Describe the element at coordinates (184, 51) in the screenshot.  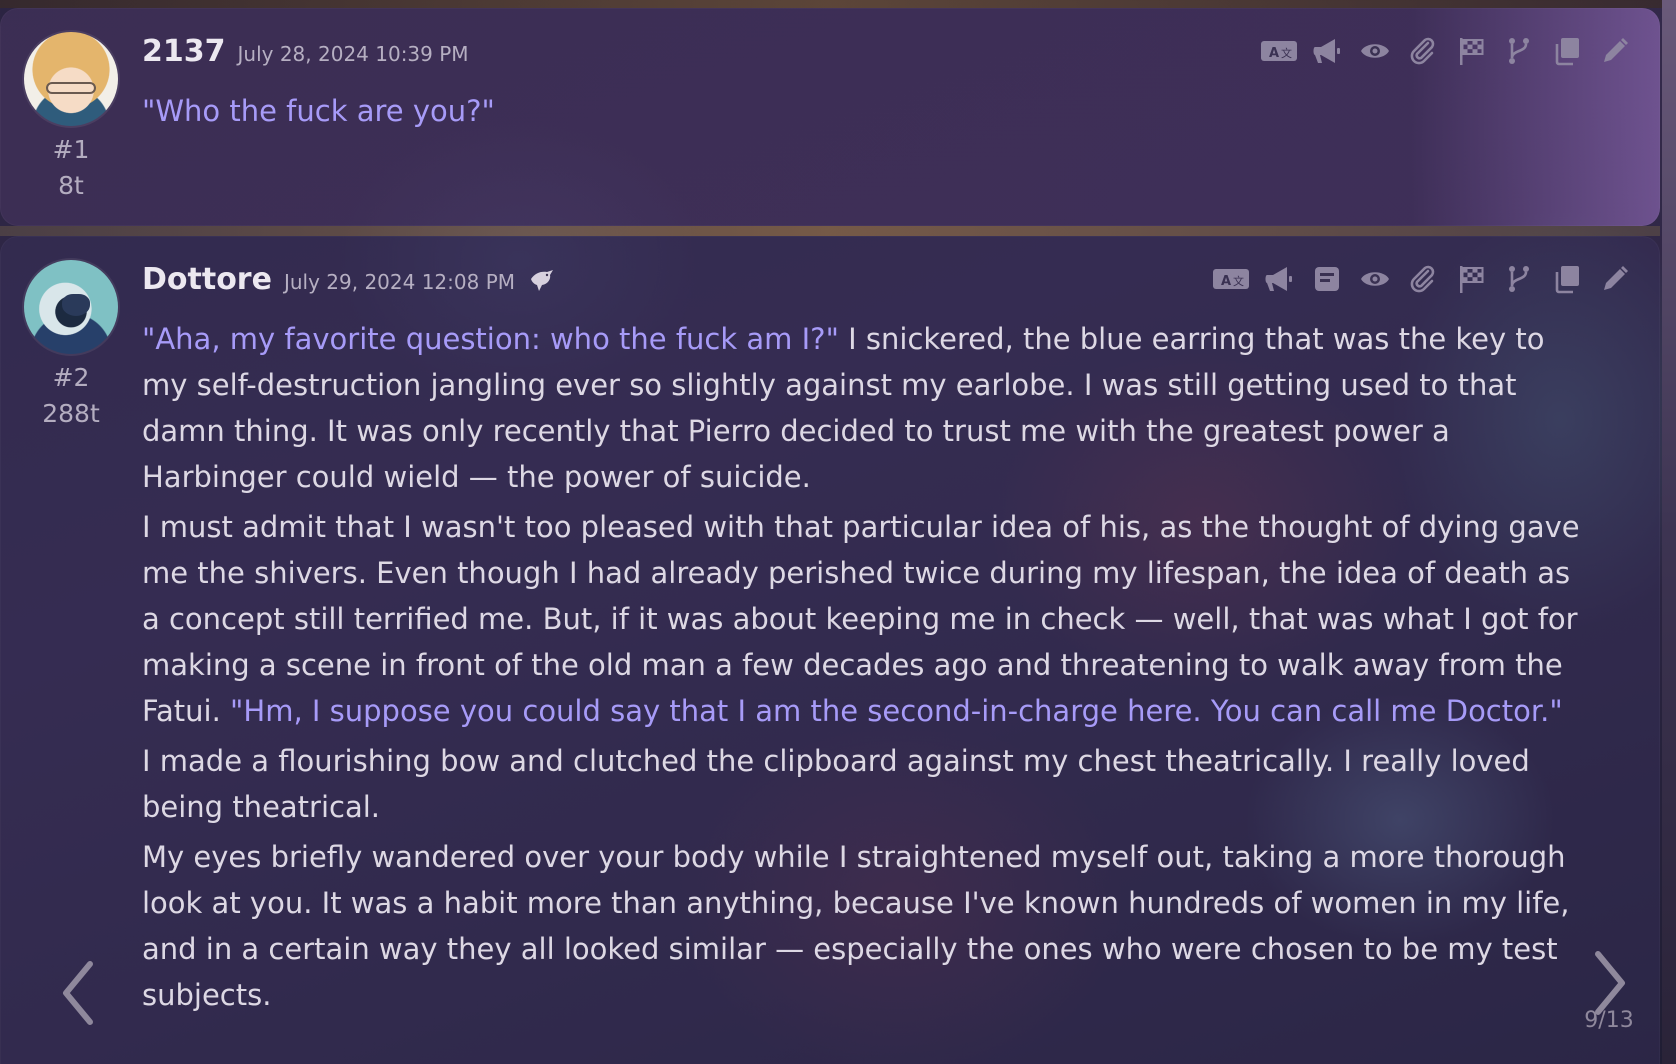
I see `author-name: 2137` at that location.